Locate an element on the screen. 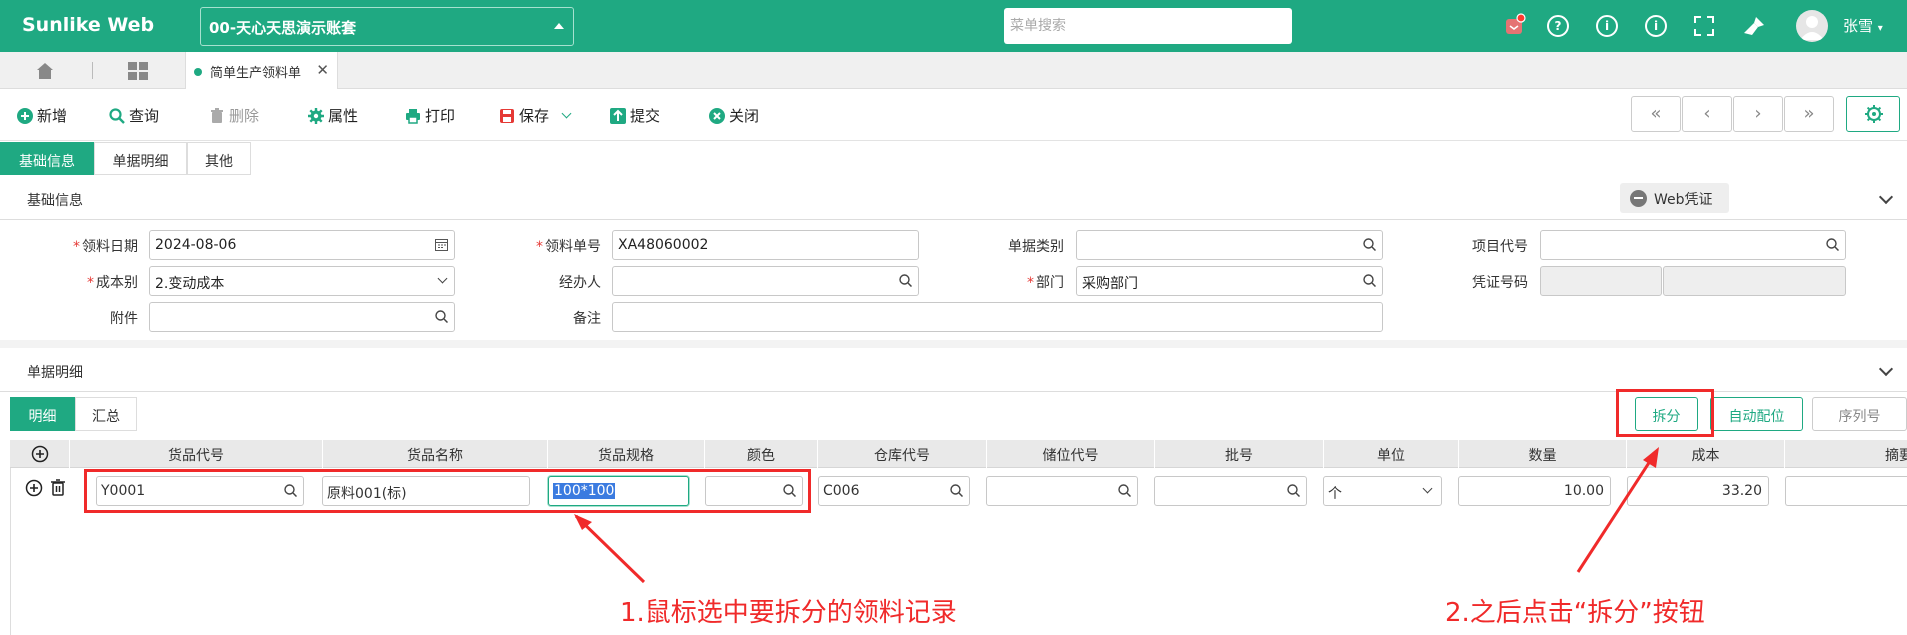  submit-button: 提交 is located at coordinates (635, 115).